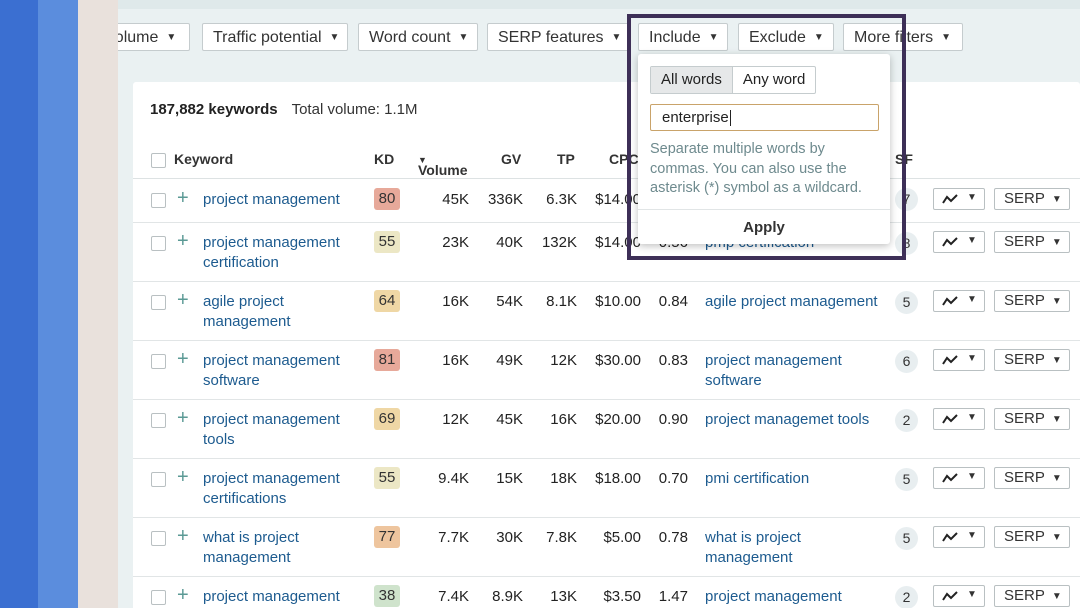  I want to click on volume-value: 45K, so click(455, 199).